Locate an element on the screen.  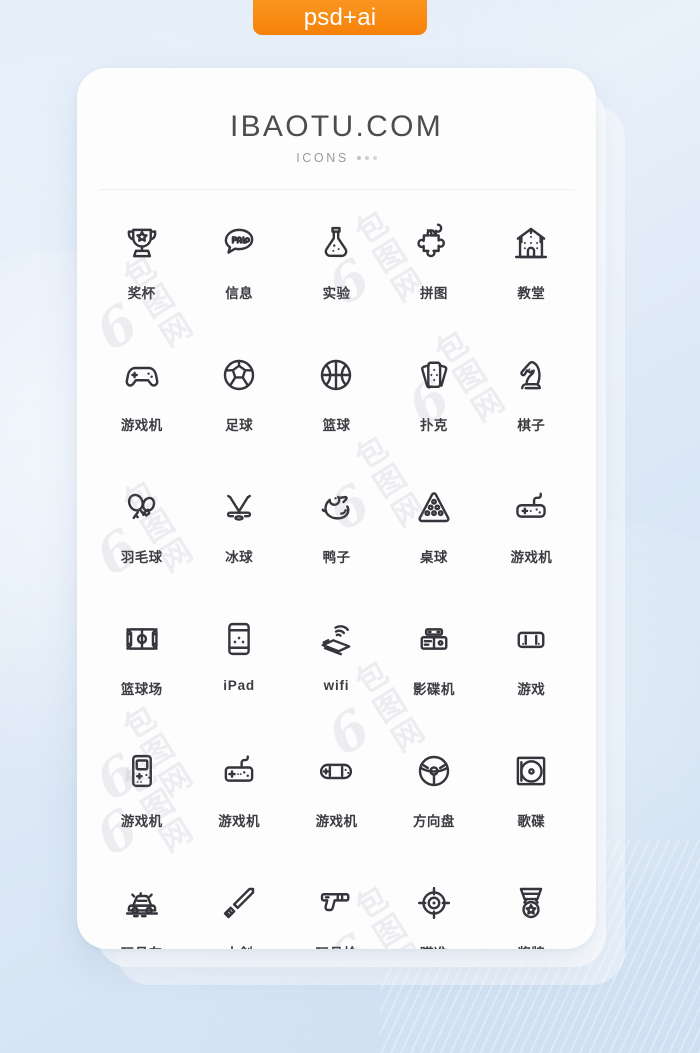
steering-wheel-icon is located at coordinates (434, 771).